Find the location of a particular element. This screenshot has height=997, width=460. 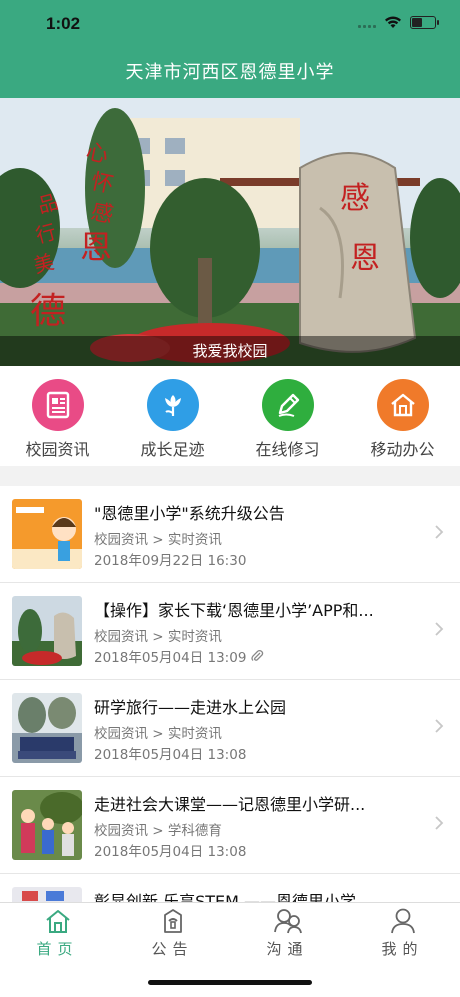

menu-item-growth: 成长足迹 is located at coordinates (172, 416).